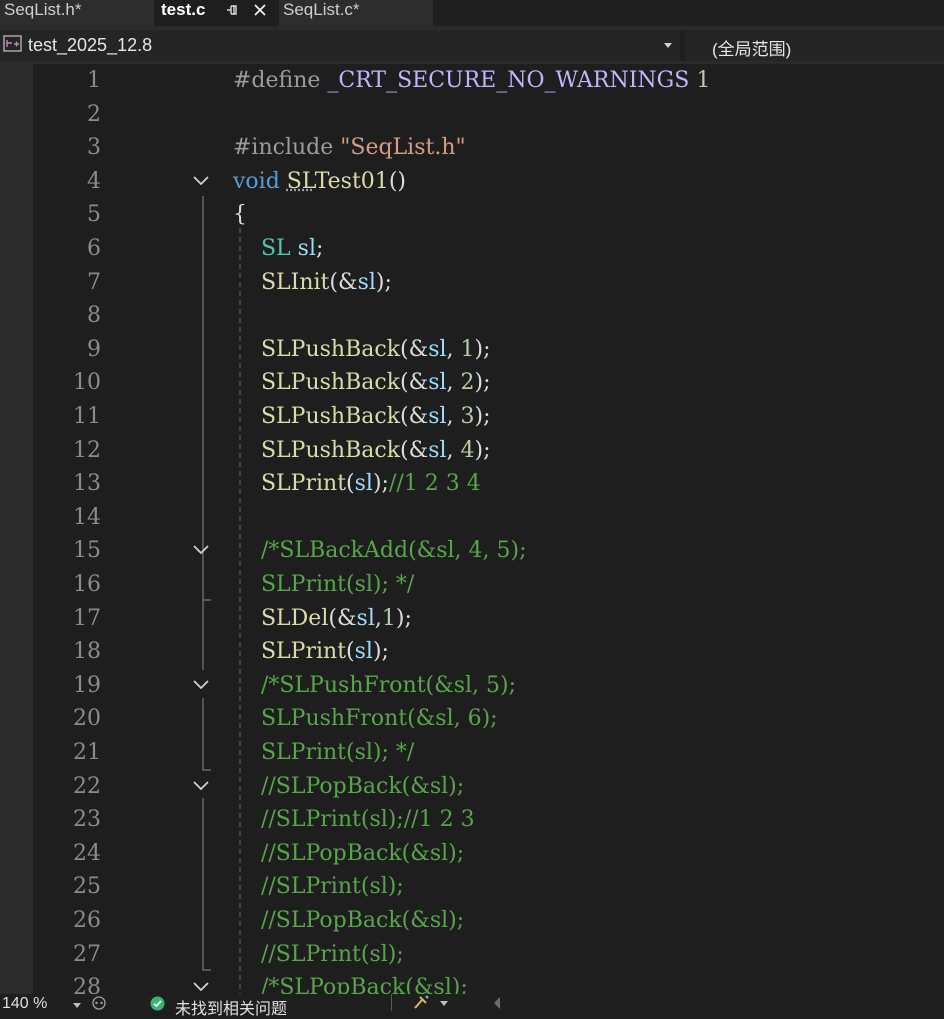 This screenshot has width=944, height=1019. What do you see at coordinates (375, 349) in the screenshot?
I see `code-text: SLPushBack(&sl, 1);` at bounding box center [375, 349].